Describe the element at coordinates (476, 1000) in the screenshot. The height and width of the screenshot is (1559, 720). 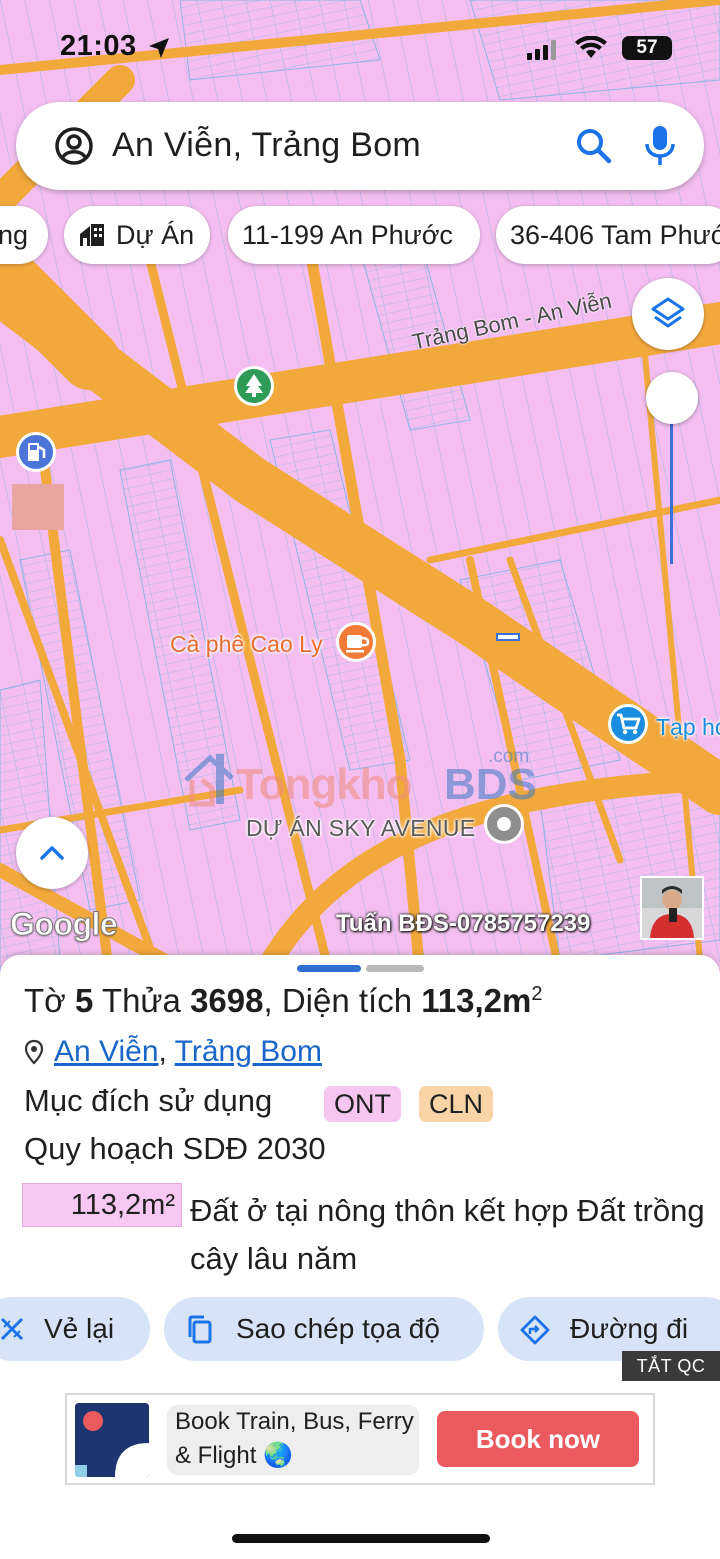
I see `area-value: 113,2m` at that location.